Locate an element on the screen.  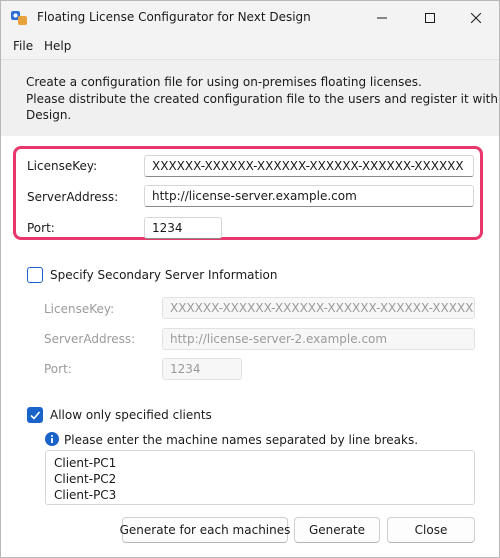
list-item: Client-PC3 is located at coordinates (85, 495).